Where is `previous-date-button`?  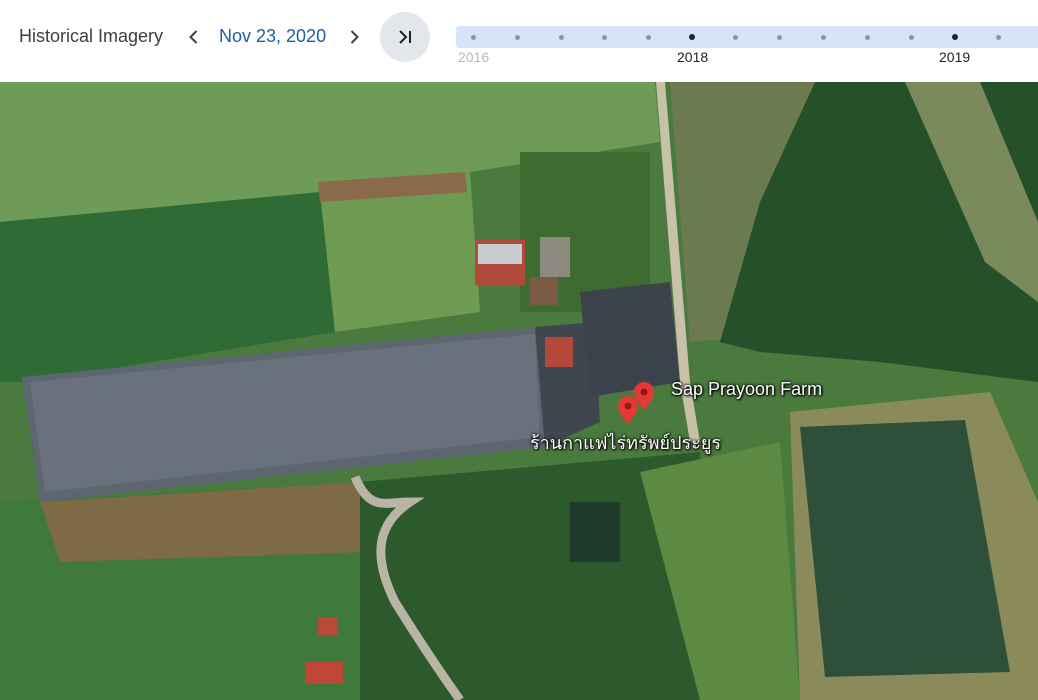 previous-date-button is located at coordinates (194, 37).